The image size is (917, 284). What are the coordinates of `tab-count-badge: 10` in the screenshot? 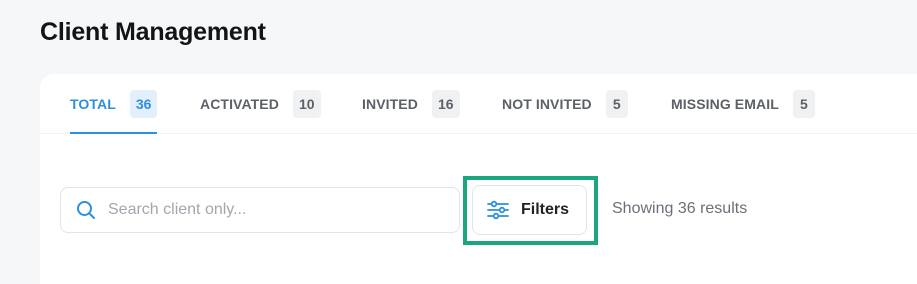 It's located at (306, 104).